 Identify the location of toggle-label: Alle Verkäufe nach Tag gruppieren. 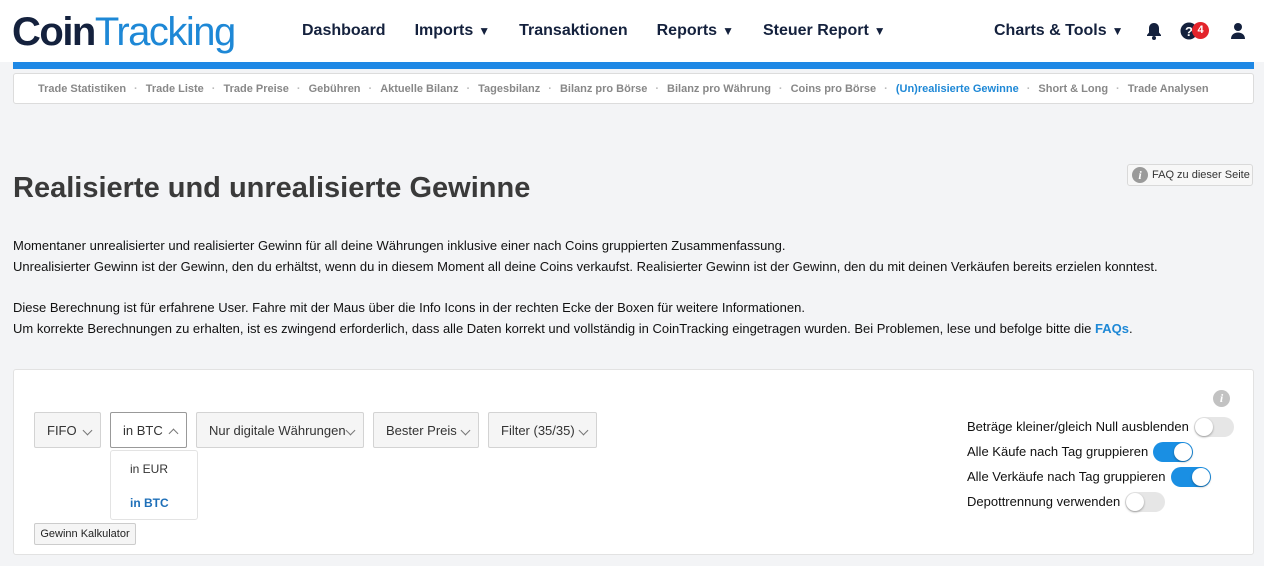
(1066, 476).